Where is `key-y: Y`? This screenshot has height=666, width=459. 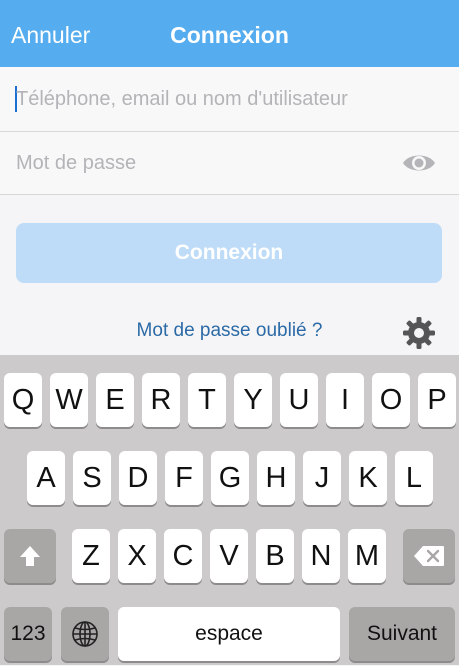 key-y: Y is located at coordinates (253, 400).